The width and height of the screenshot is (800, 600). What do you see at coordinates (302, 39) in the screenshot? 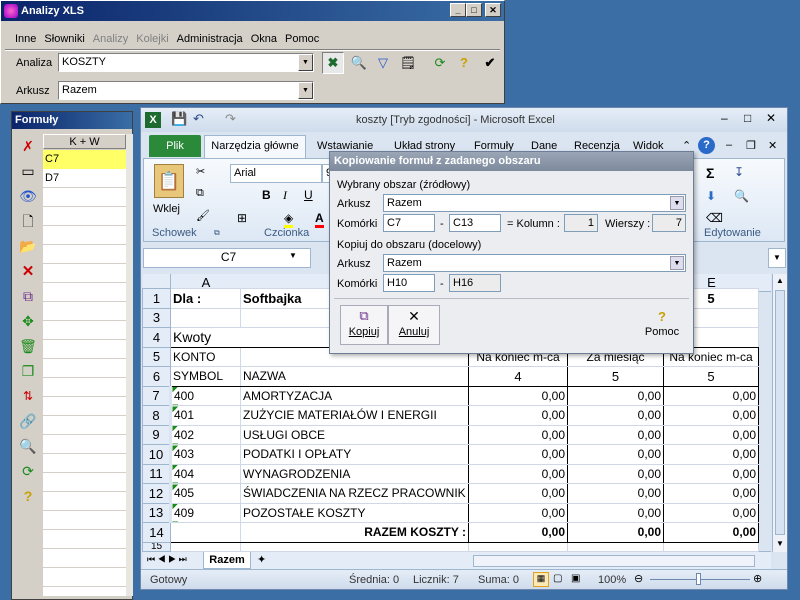
I see `menu-pomoc: Pomoc` at bounding box center [302, 39].